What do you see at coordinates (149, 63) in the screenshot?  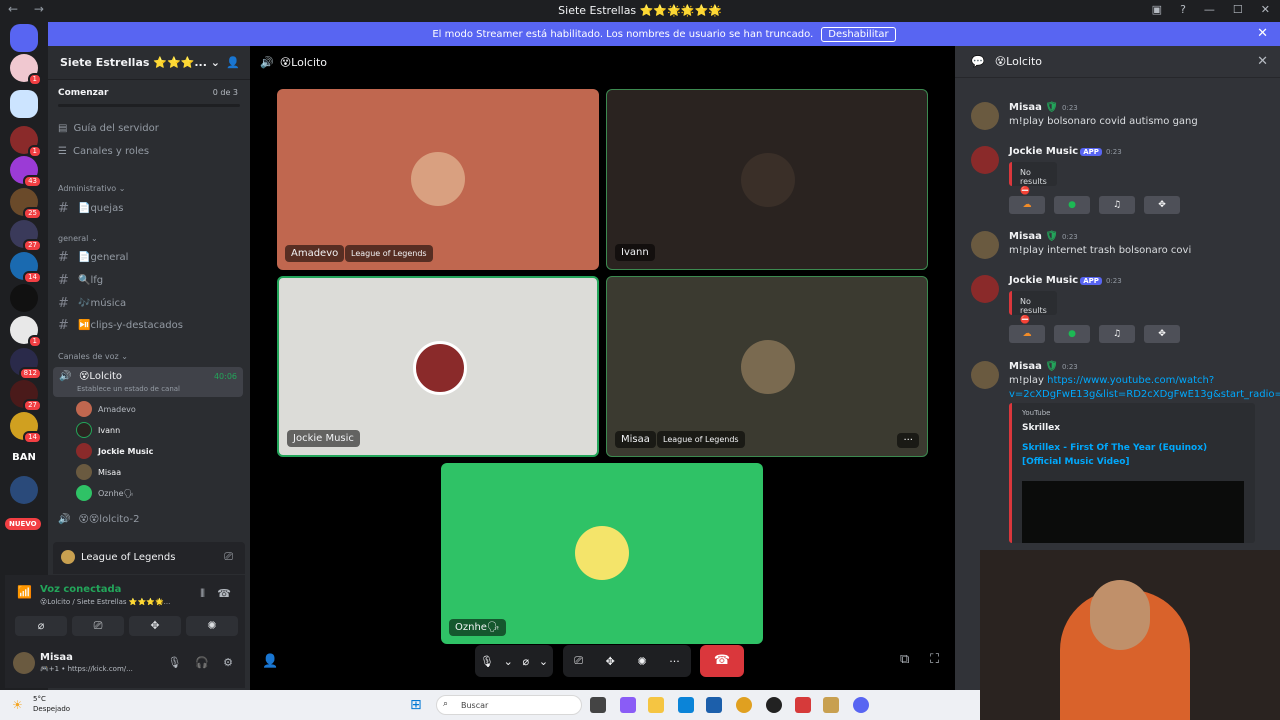 I see `guild-header: Siete Estrellas ⭐⭐⭐... ⌄ 👤` at bounding box center [149, 63].